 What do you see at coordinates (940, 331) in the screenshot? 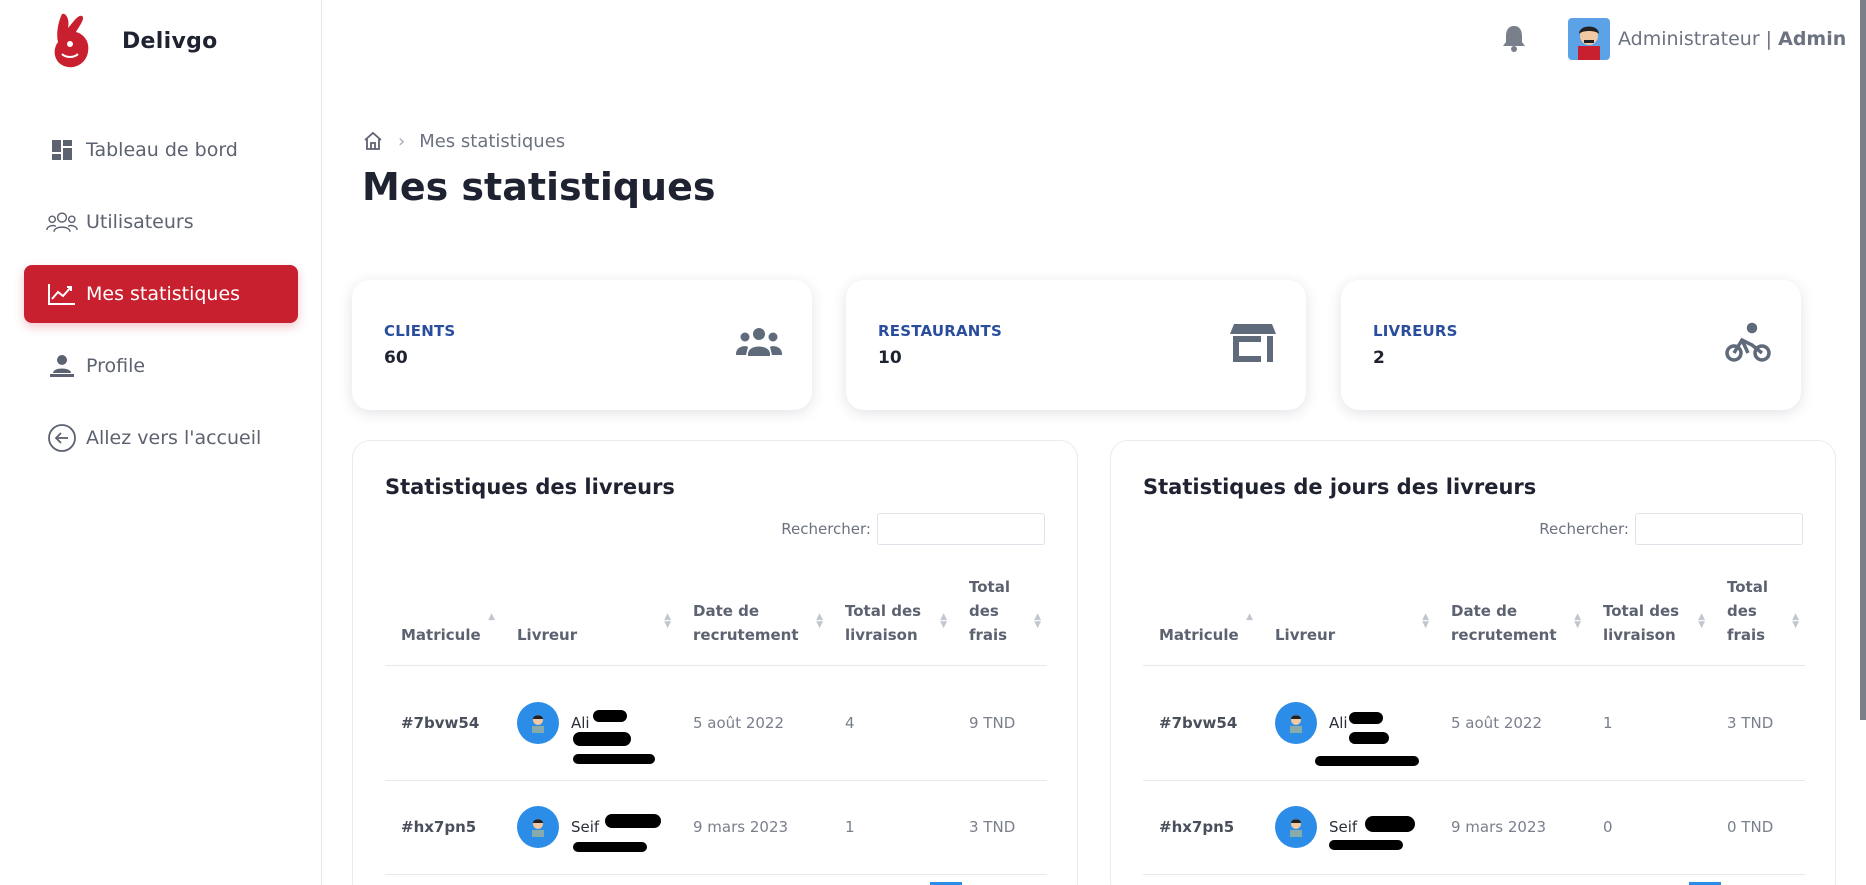
I see `stat-label: RESTAURANTS` at bounding box center [940, 331].